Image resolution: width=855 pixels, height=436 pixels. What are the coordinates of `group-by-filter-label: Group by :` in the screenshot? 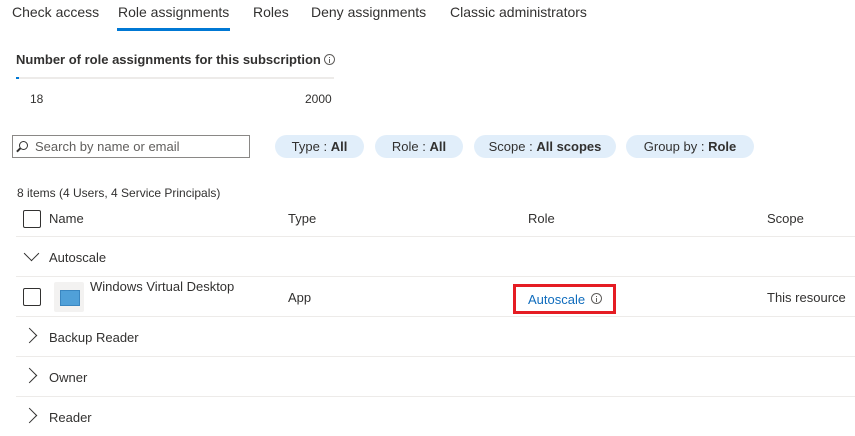 It's located at (674, 146).